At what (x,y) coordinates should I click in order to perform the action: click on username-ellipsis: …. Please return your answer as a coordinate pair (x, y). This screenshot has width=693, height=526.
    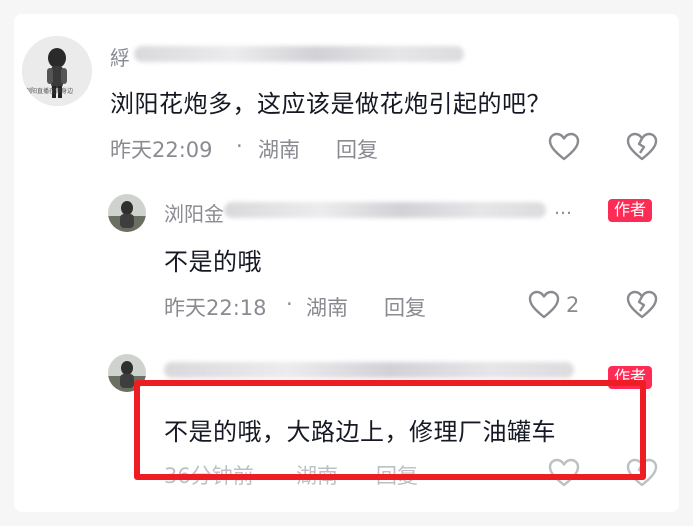
    Looking at the image, I should click on (563, 208).